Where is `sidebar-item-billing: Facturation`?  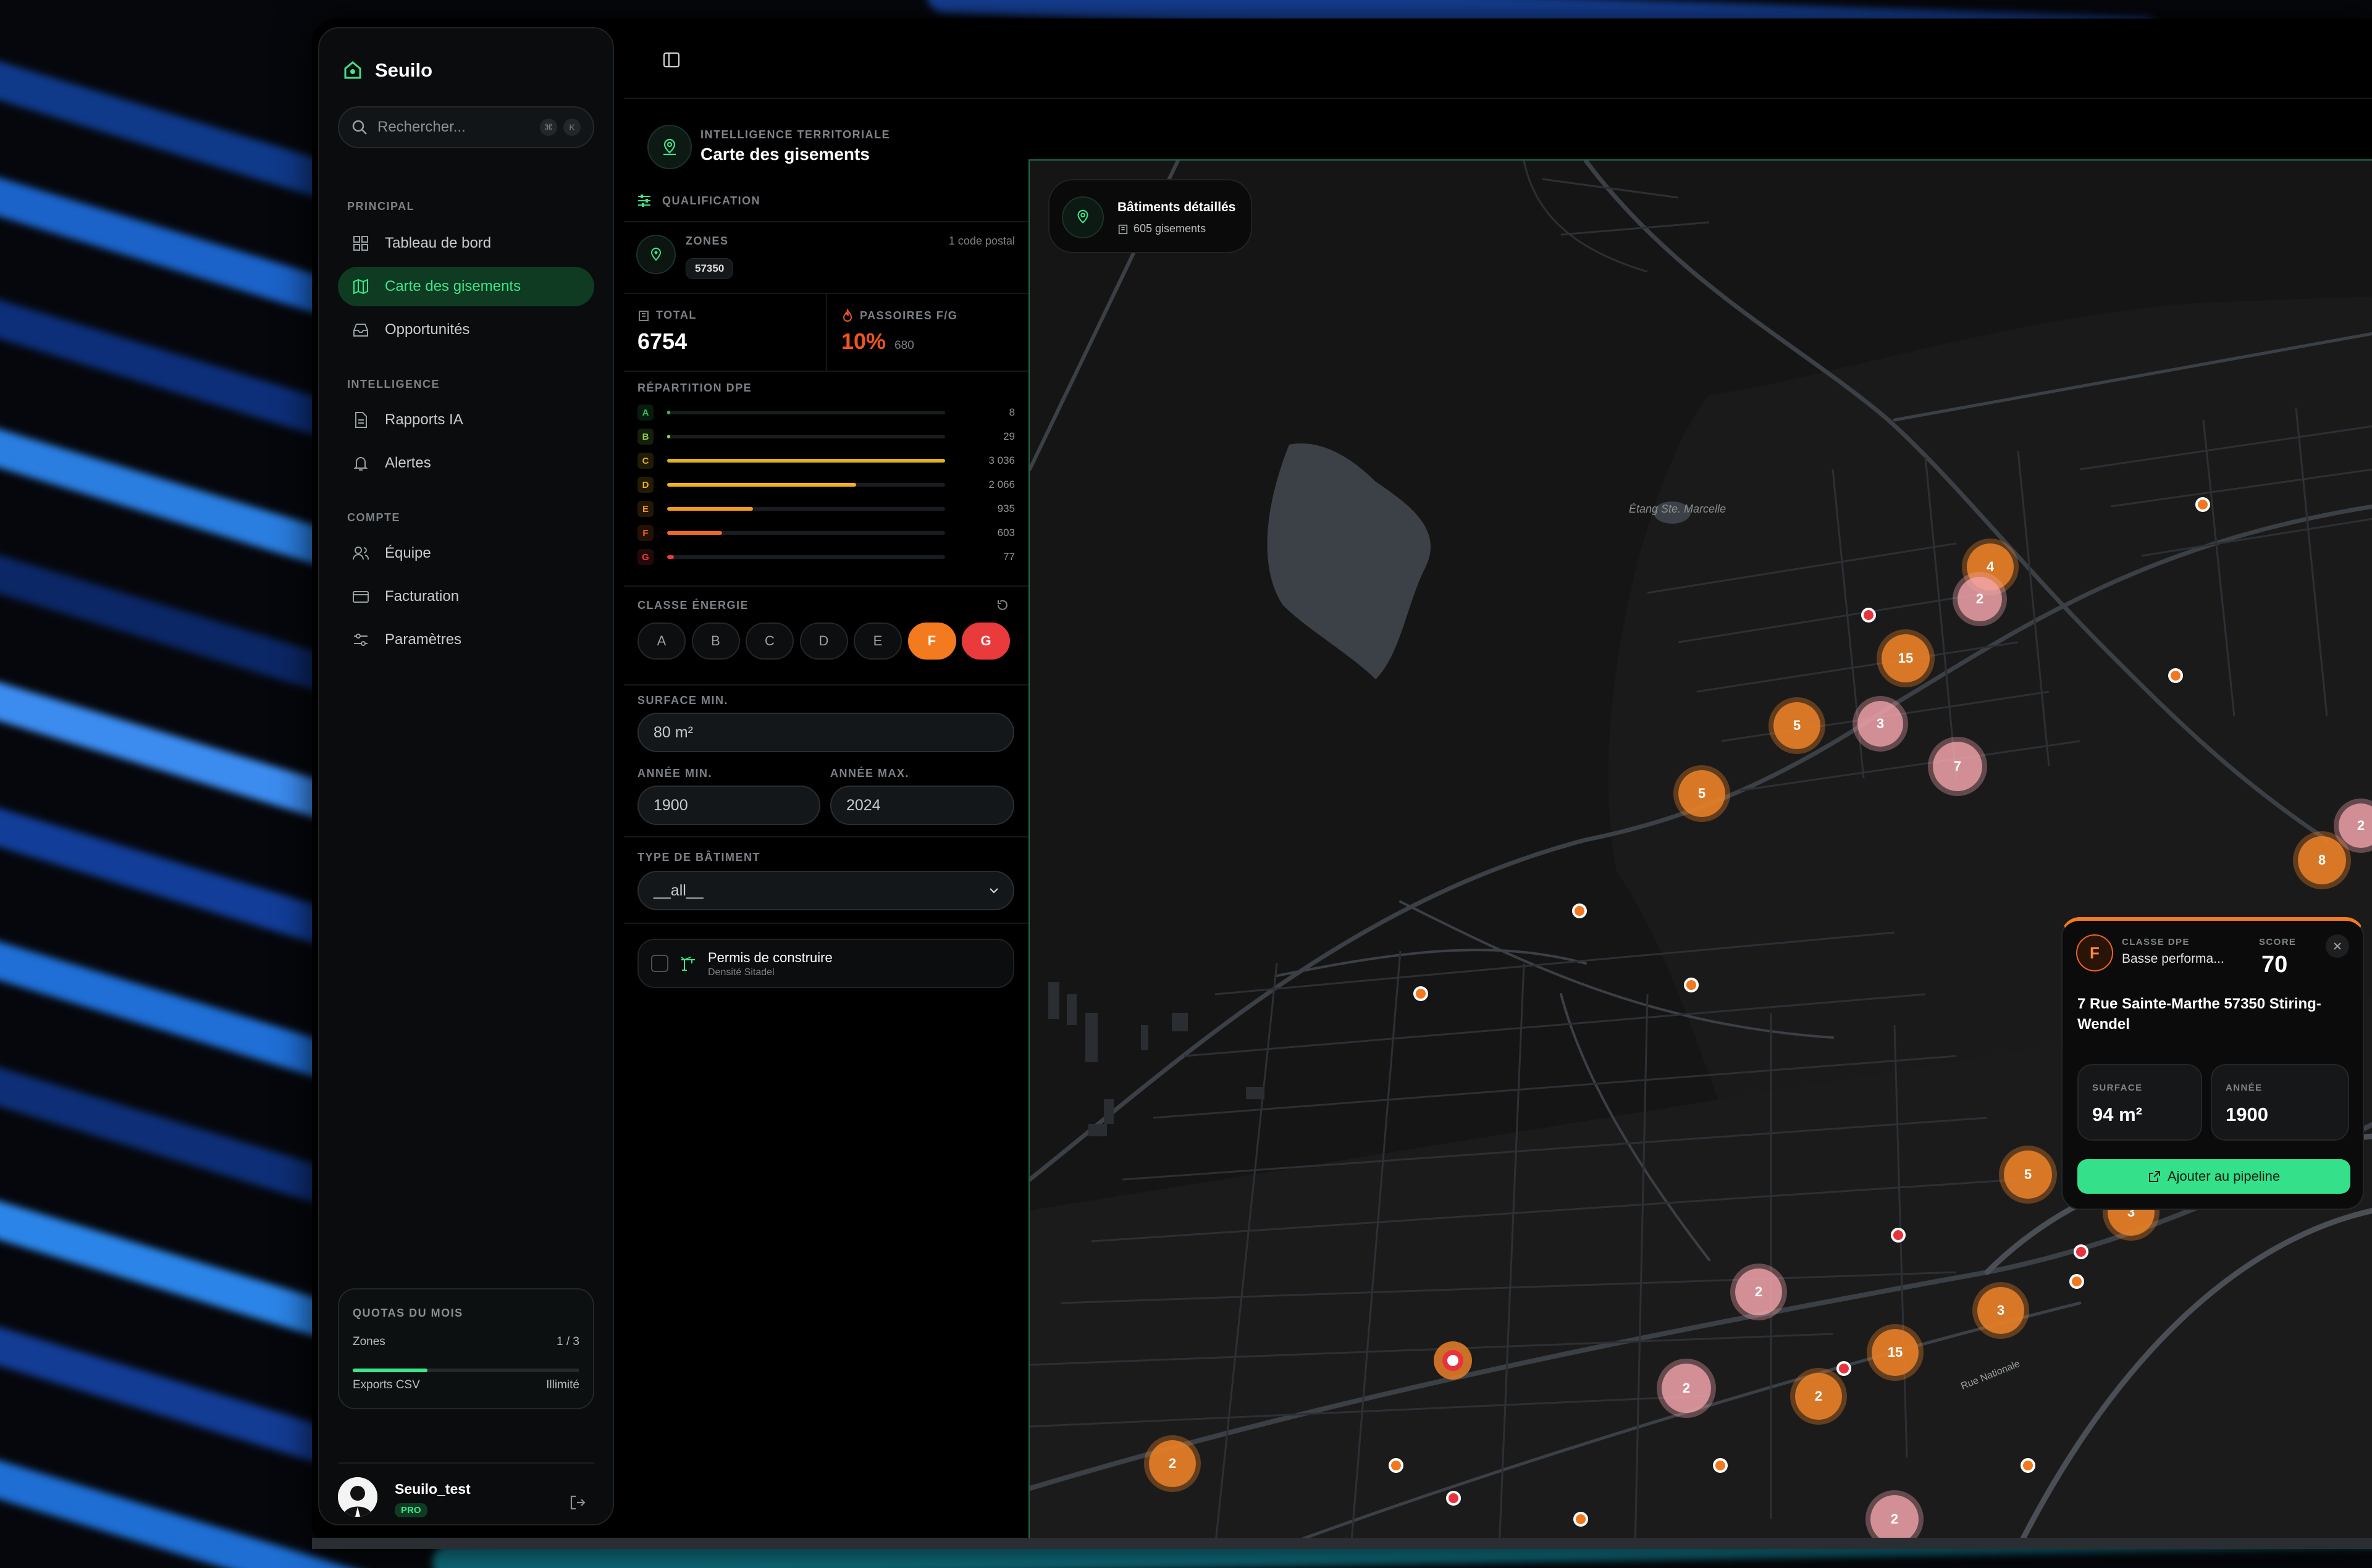 sidebar-item-billing: Facturation is located at coordinates (466, 596).